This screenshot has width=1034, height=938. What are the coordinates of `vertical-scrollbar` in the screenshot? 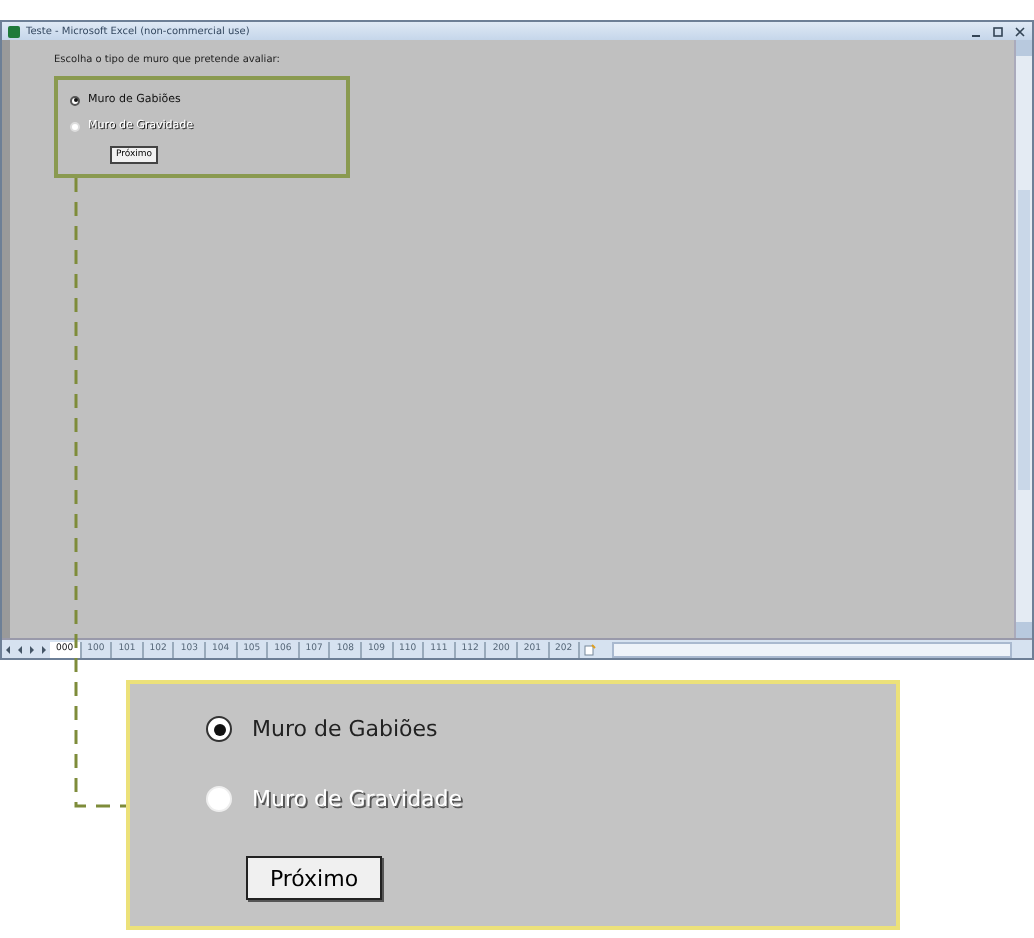 It's located at (1023, 339).